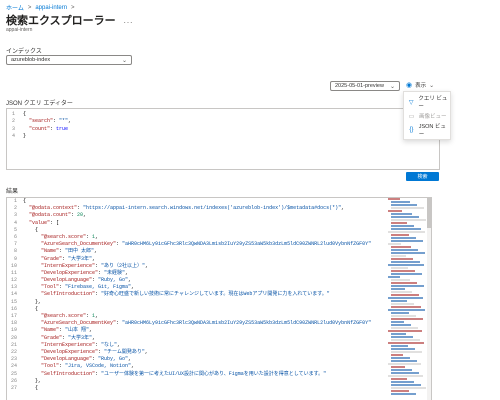 The width and height of the screenshot is (500, 400). I want to click on line-number: 19, so click(13, 330).